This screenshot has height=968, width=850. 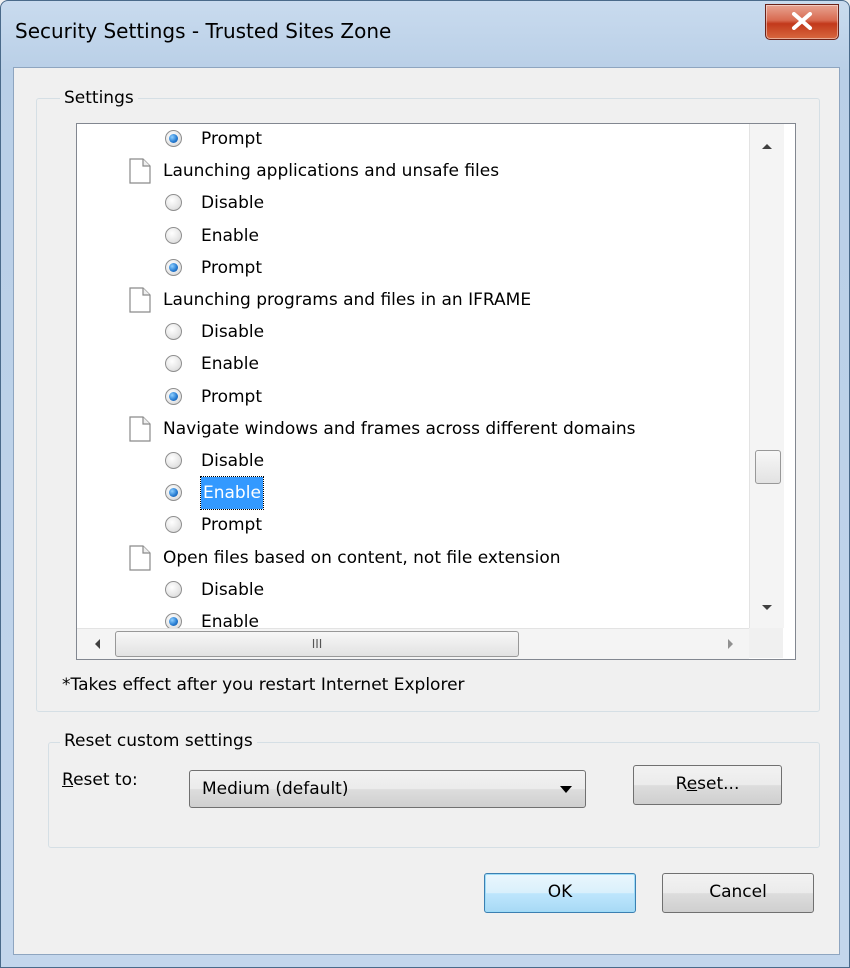 What do you see at coordinates (738, 893) in the screenshot?
I see `cancel-button: Cancel` at bounding box center [738, 893].